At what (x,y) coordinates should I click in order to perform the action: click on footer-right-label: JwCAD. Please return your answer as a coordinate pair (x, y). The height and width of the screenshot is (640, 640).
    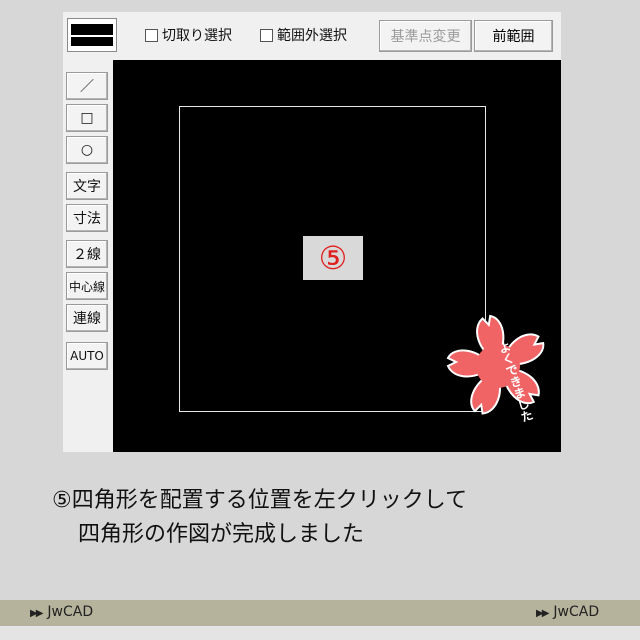
    Looking at the image, I should click on (576, 612).